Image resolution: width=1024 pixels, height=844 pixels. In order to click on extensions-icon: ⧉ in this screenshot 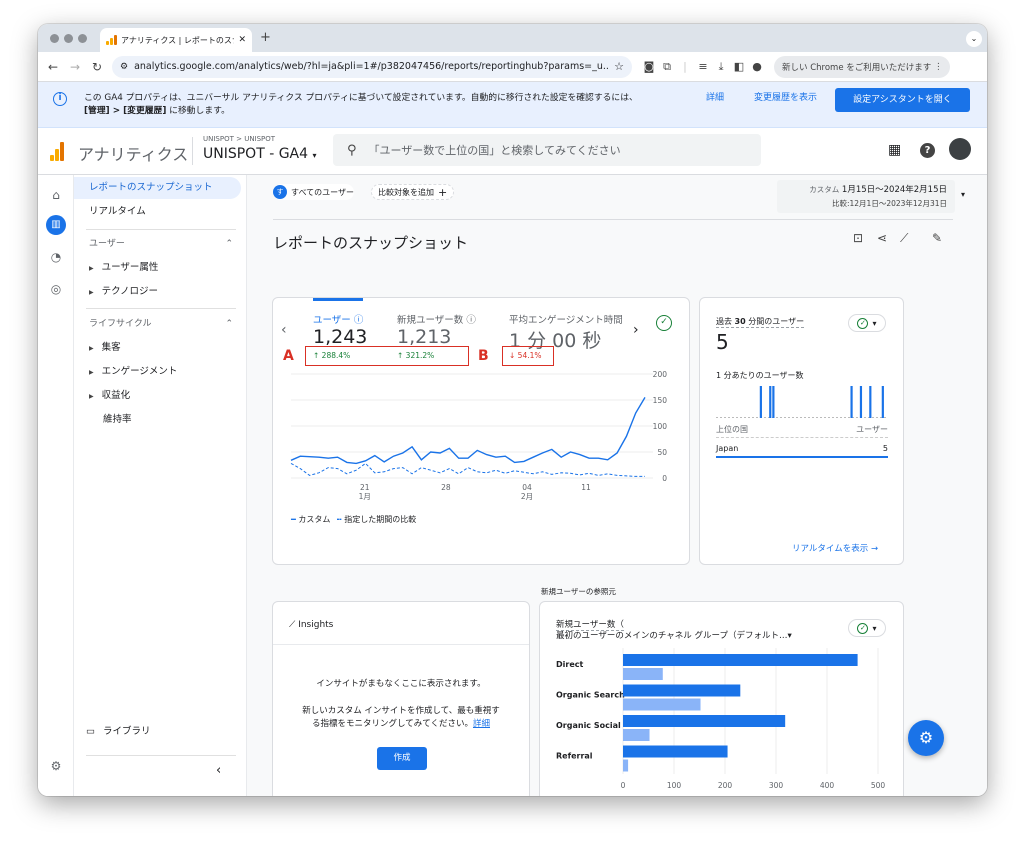, I will do `click(667, 67)`.